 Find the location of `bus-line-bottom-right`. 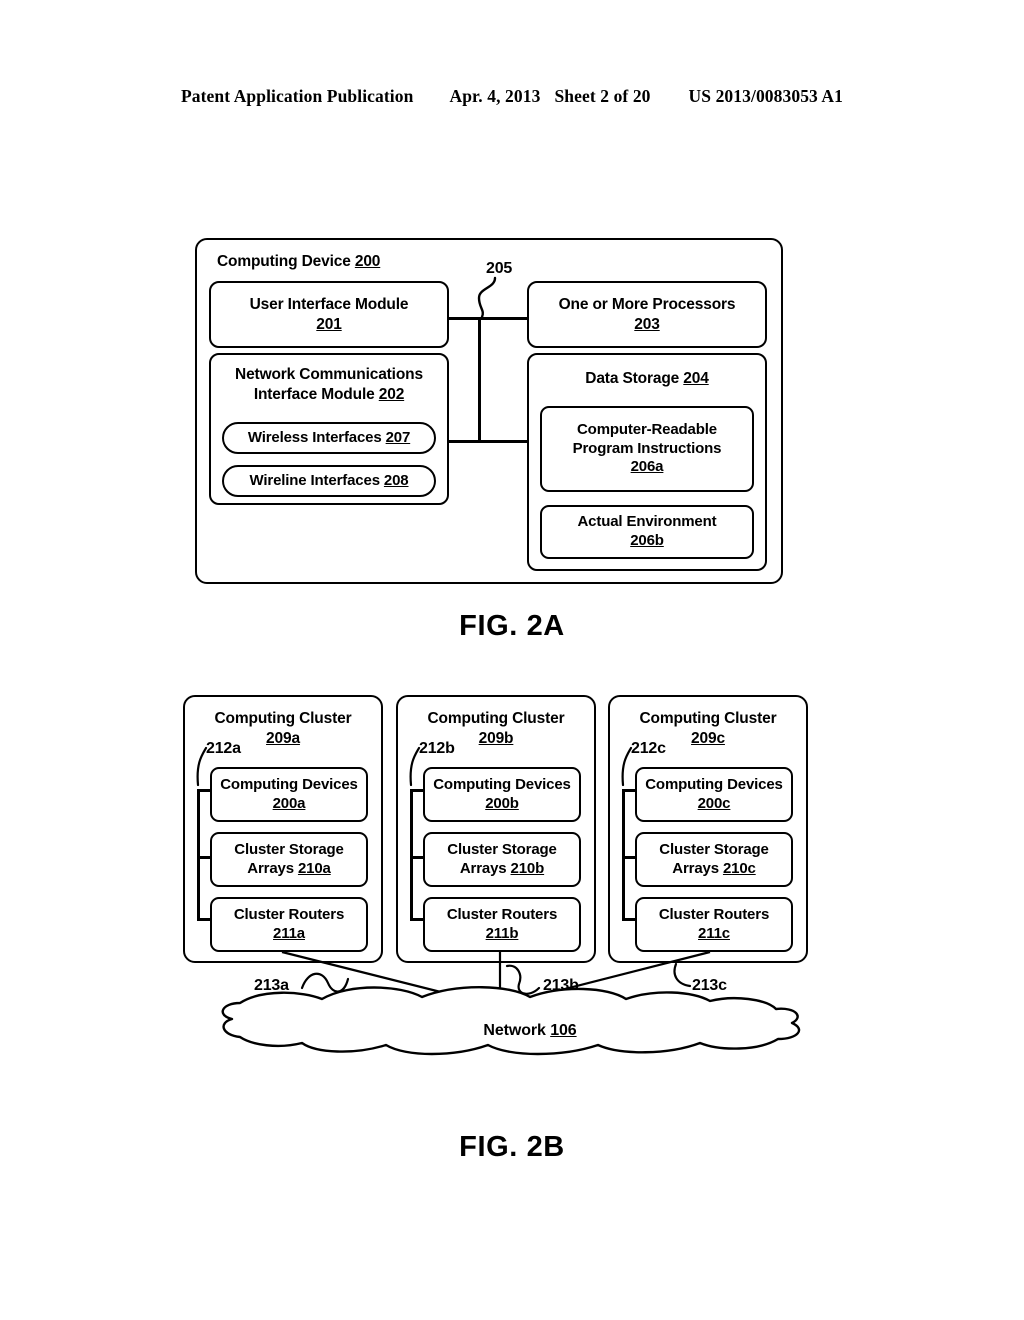

bus-line-bottom-right is located at coordinates (503, 441).